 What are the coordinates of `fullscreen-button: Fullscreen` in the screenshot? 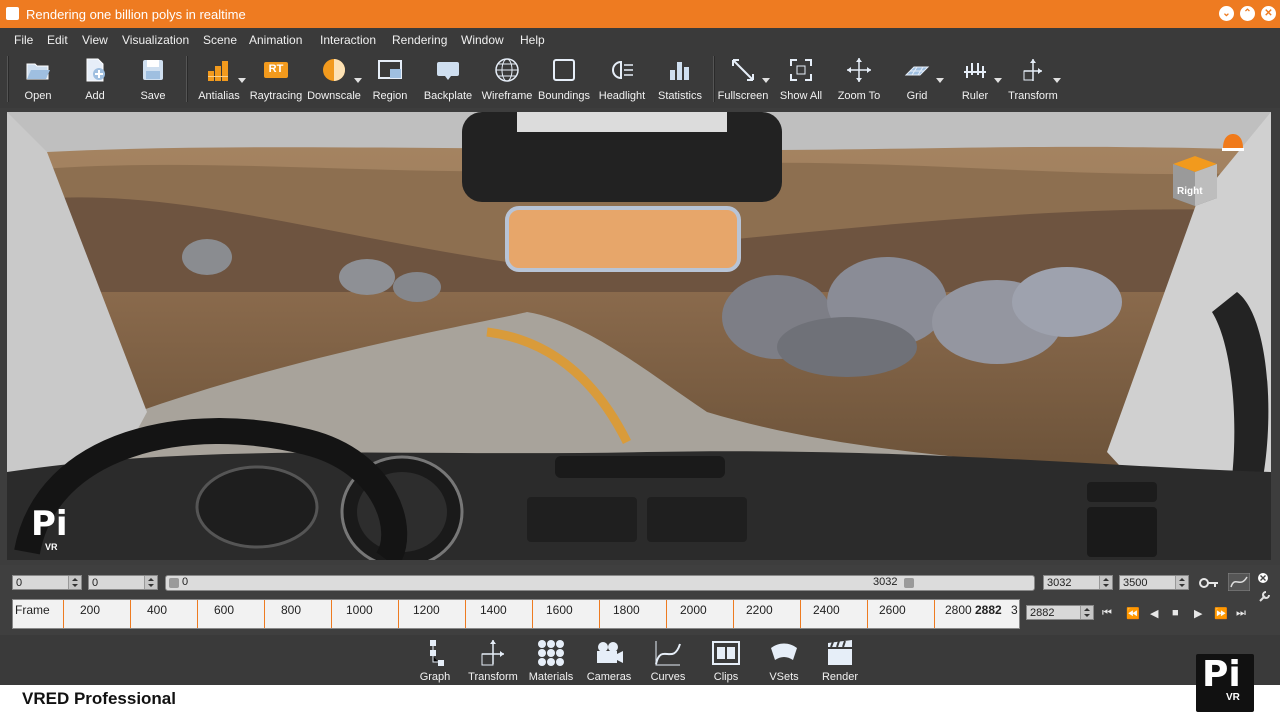 It's located at (743, 80).